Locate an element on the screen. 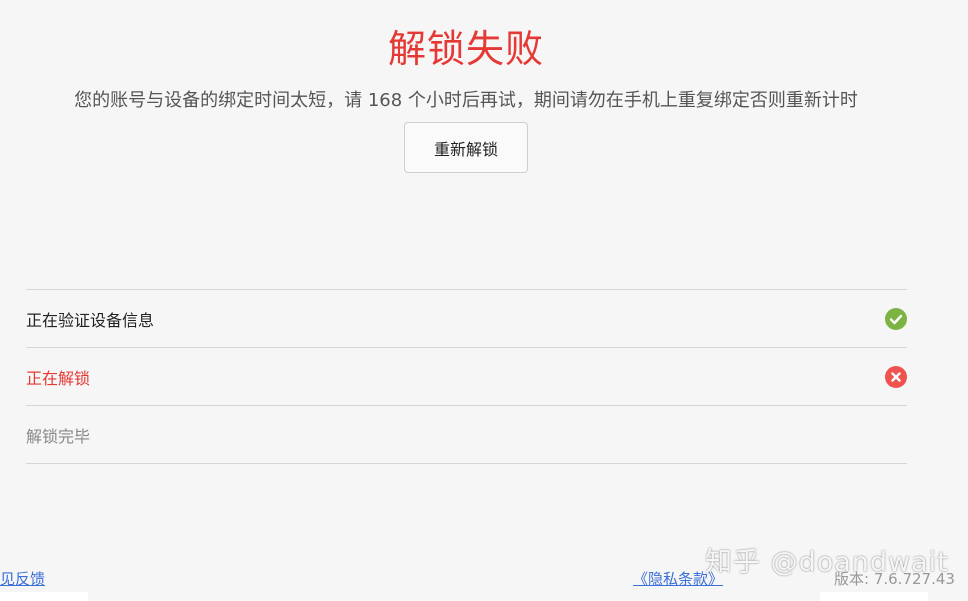 The width and height of the screenshot is (968, 601). step-unlock-complete: 解锁完毕 is located at coordinates (466, 435).